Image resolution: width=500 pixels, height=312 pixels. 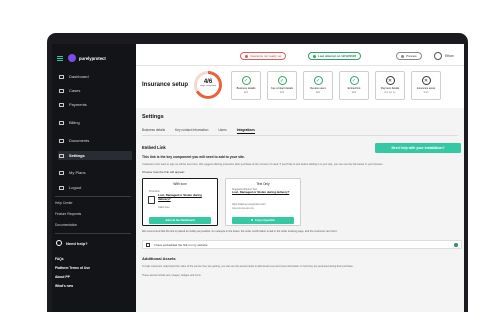 What do you see at coordinates (153, 131) in the screenshot?
I see `tab-business-details: Business details` at bounding box center [153, 131].